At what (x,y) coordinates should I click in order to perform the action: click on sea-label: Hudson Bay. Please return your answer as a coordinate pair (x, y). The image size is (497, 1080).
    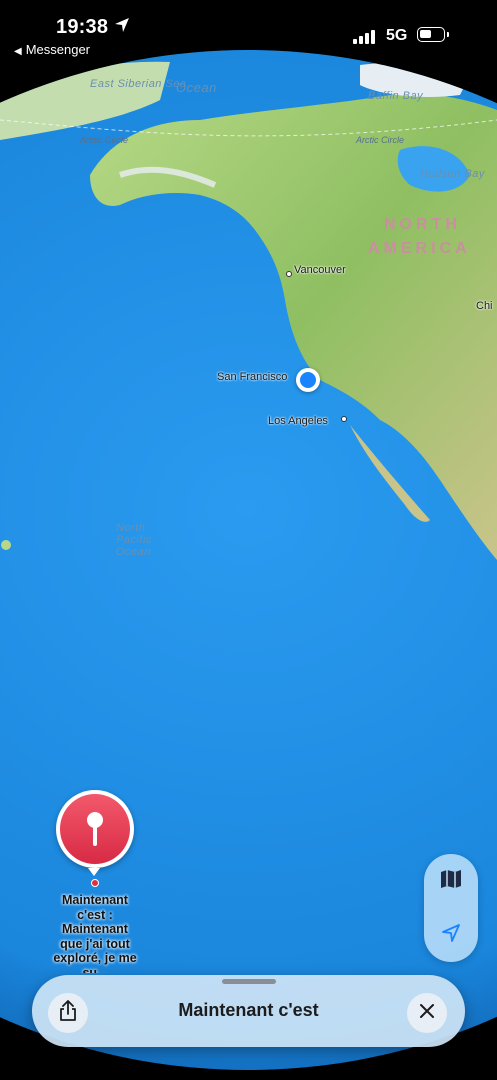
    Looking at the image, I should click on (452, 174).